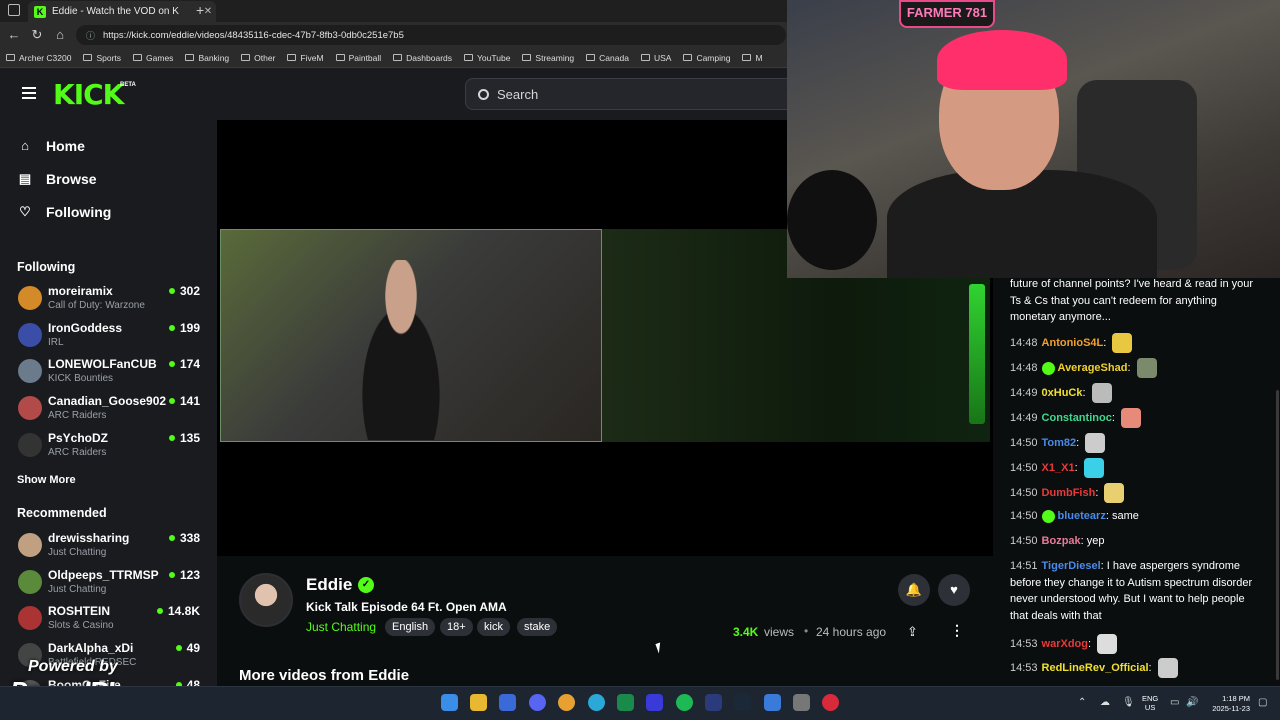 This screenshot has width=1280, height=720. Describe the element at coordinates (1061, 541) in the screenshot. I see `chat-username: Bozpak` at that location.